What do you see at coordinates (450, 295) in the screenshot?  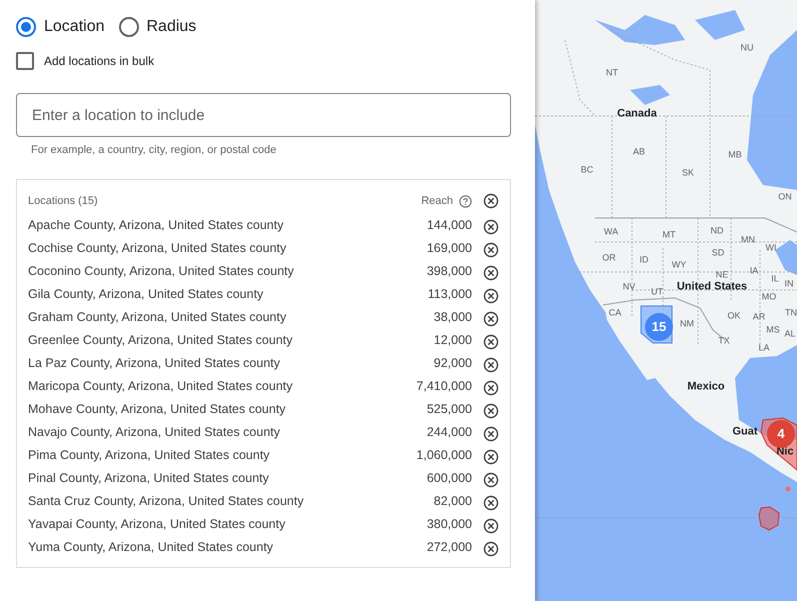 I see `reach-value: 113,000` at bounding box center [450, 295].